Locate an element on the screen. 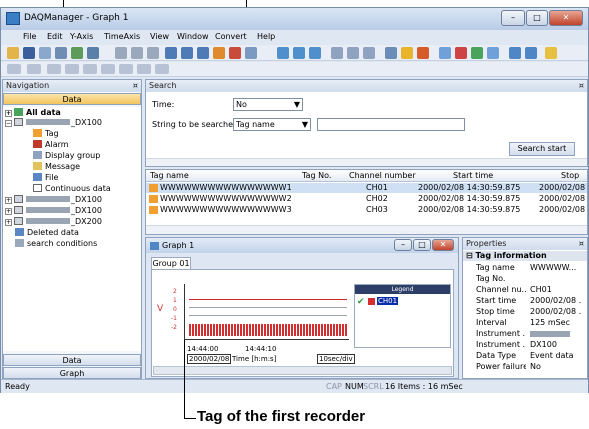 This screenshot has height=429, width=589. search-start-button: Search start is located at coordinates (542, 149).